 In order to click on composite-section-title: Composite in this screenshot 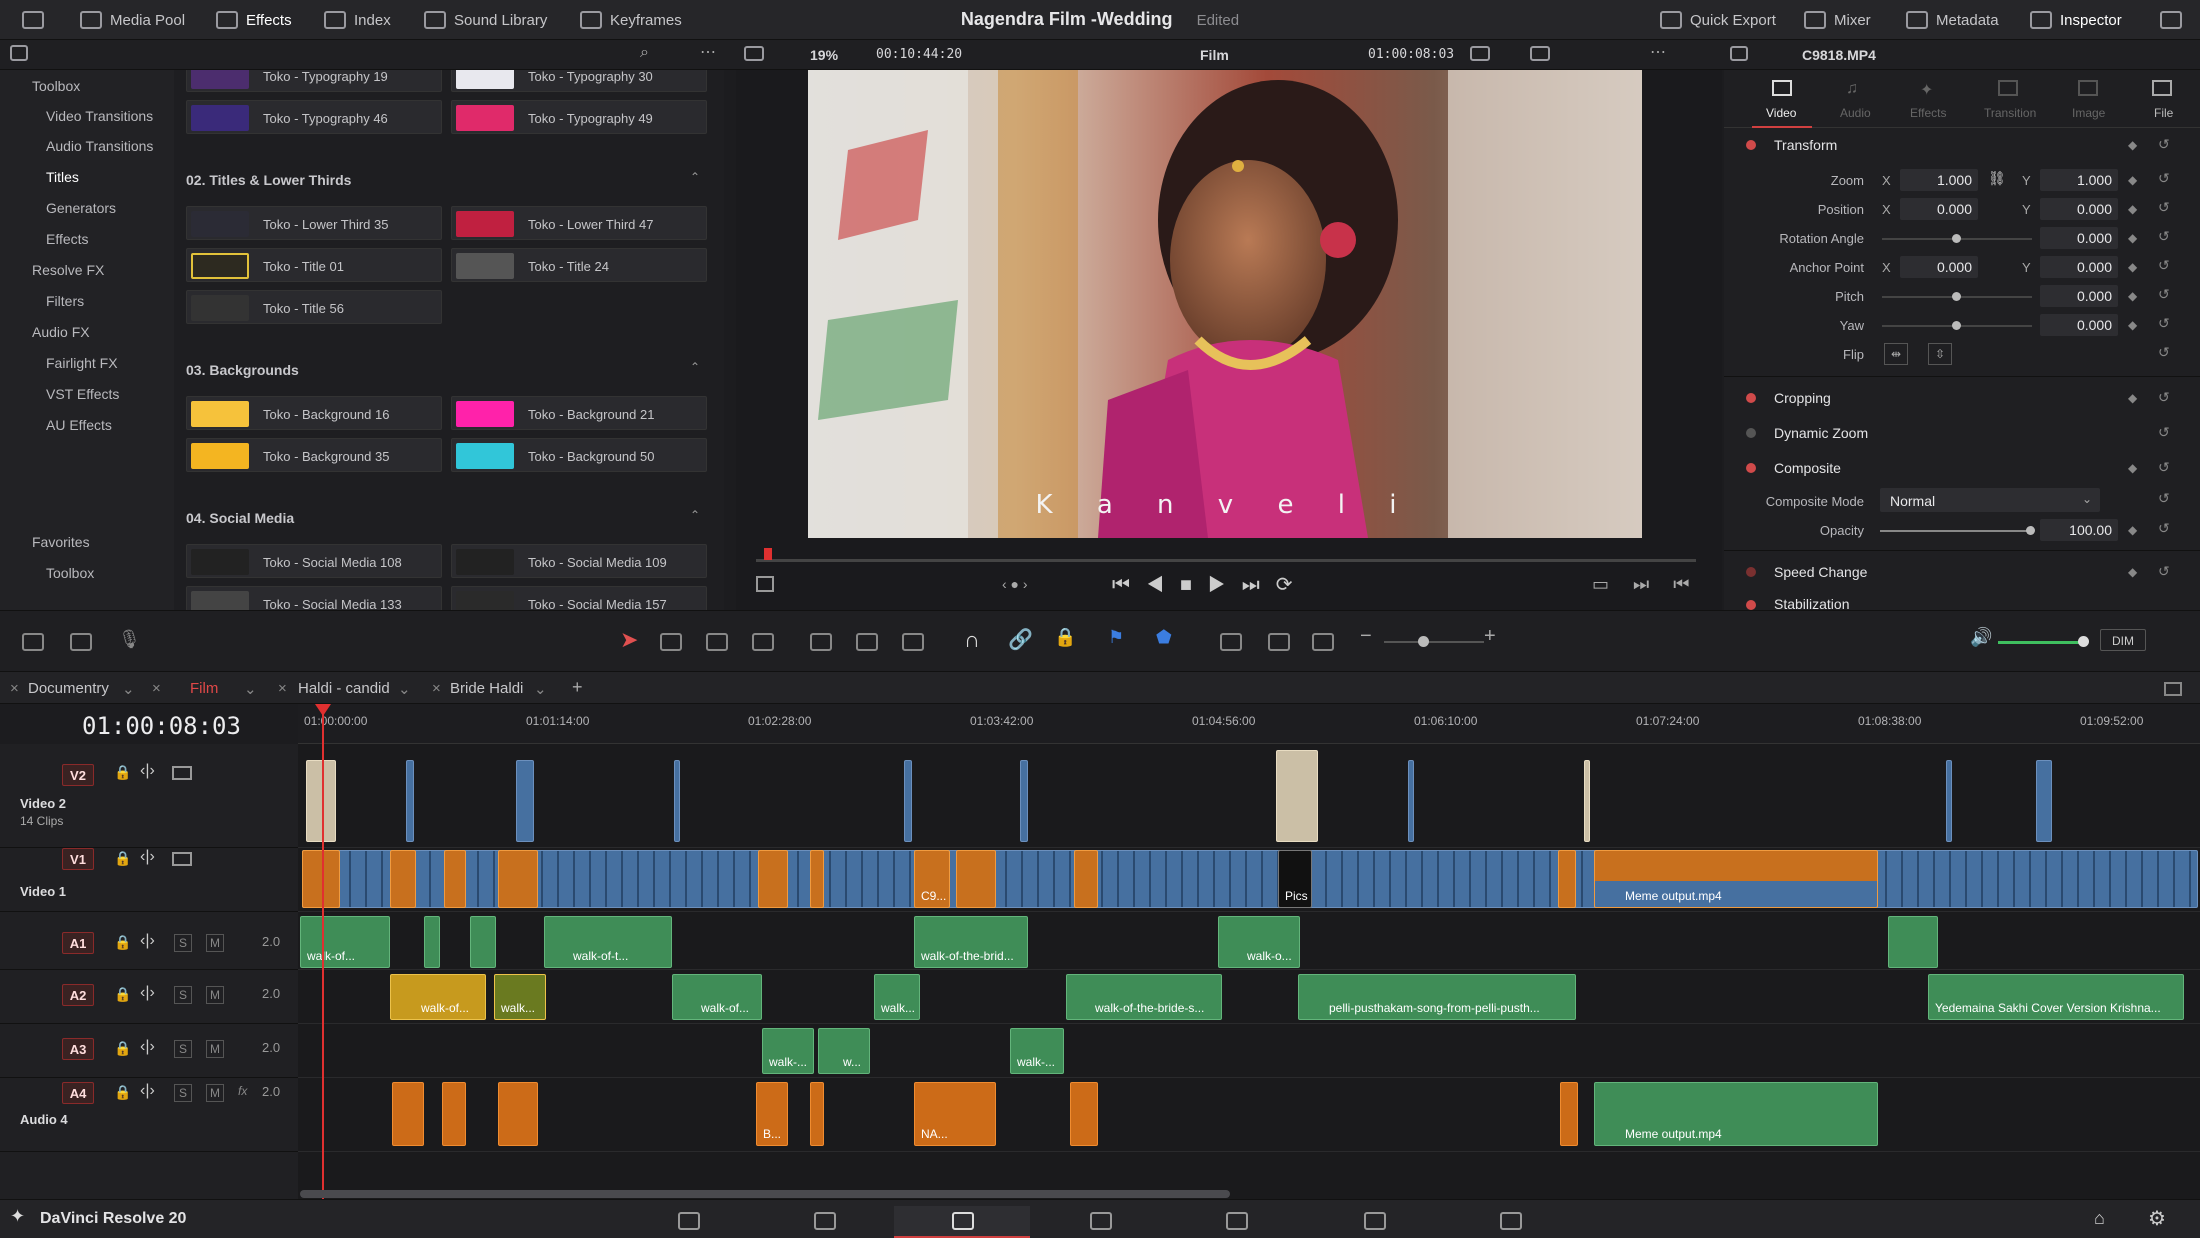, I will do `click(1807, 468)`.